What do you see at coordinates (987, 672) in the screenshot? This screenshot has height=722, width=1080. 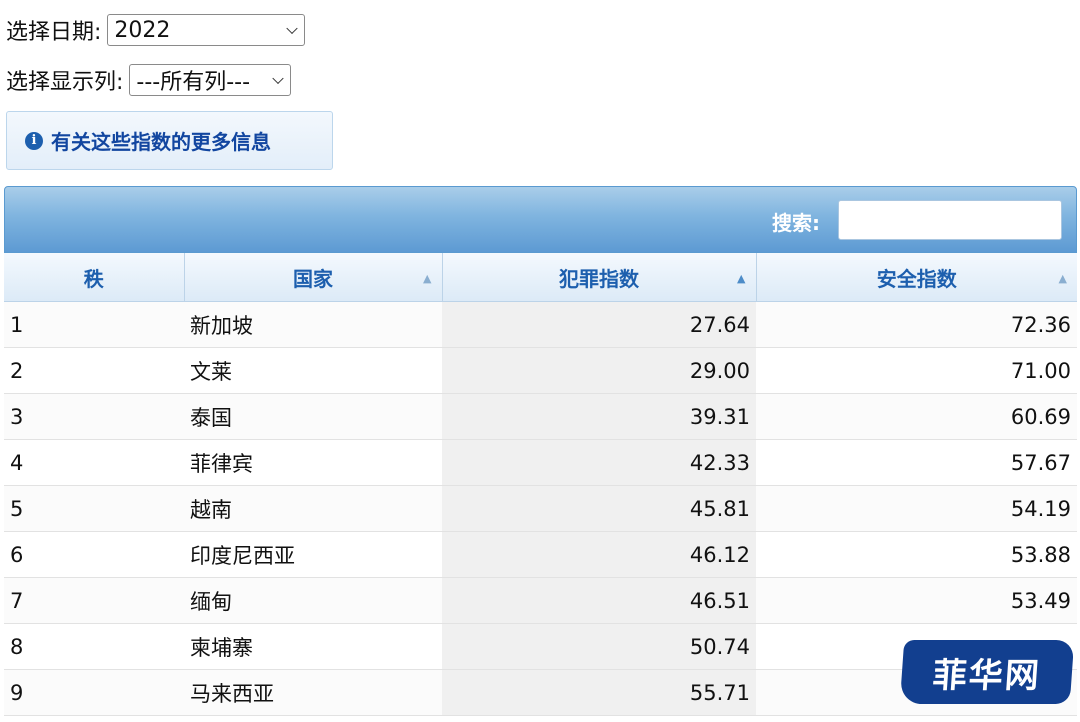 I see `watermark-logo: 菲华网` at bounding box center [987, 672].